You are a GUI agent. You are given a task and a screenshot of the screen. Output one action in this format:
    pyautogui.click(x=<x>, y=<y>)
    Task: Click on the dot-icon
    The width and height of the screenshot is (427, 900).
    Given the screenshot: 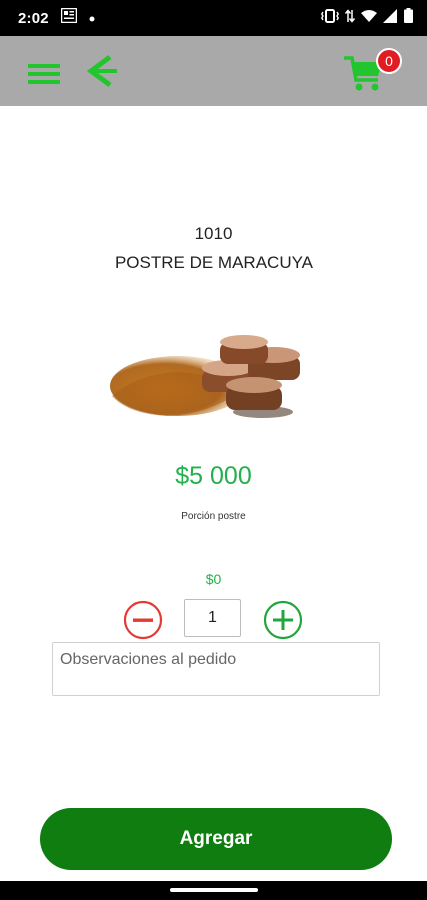 What is the action you would take?
    pyautogui.click(x=92, y=18)
    